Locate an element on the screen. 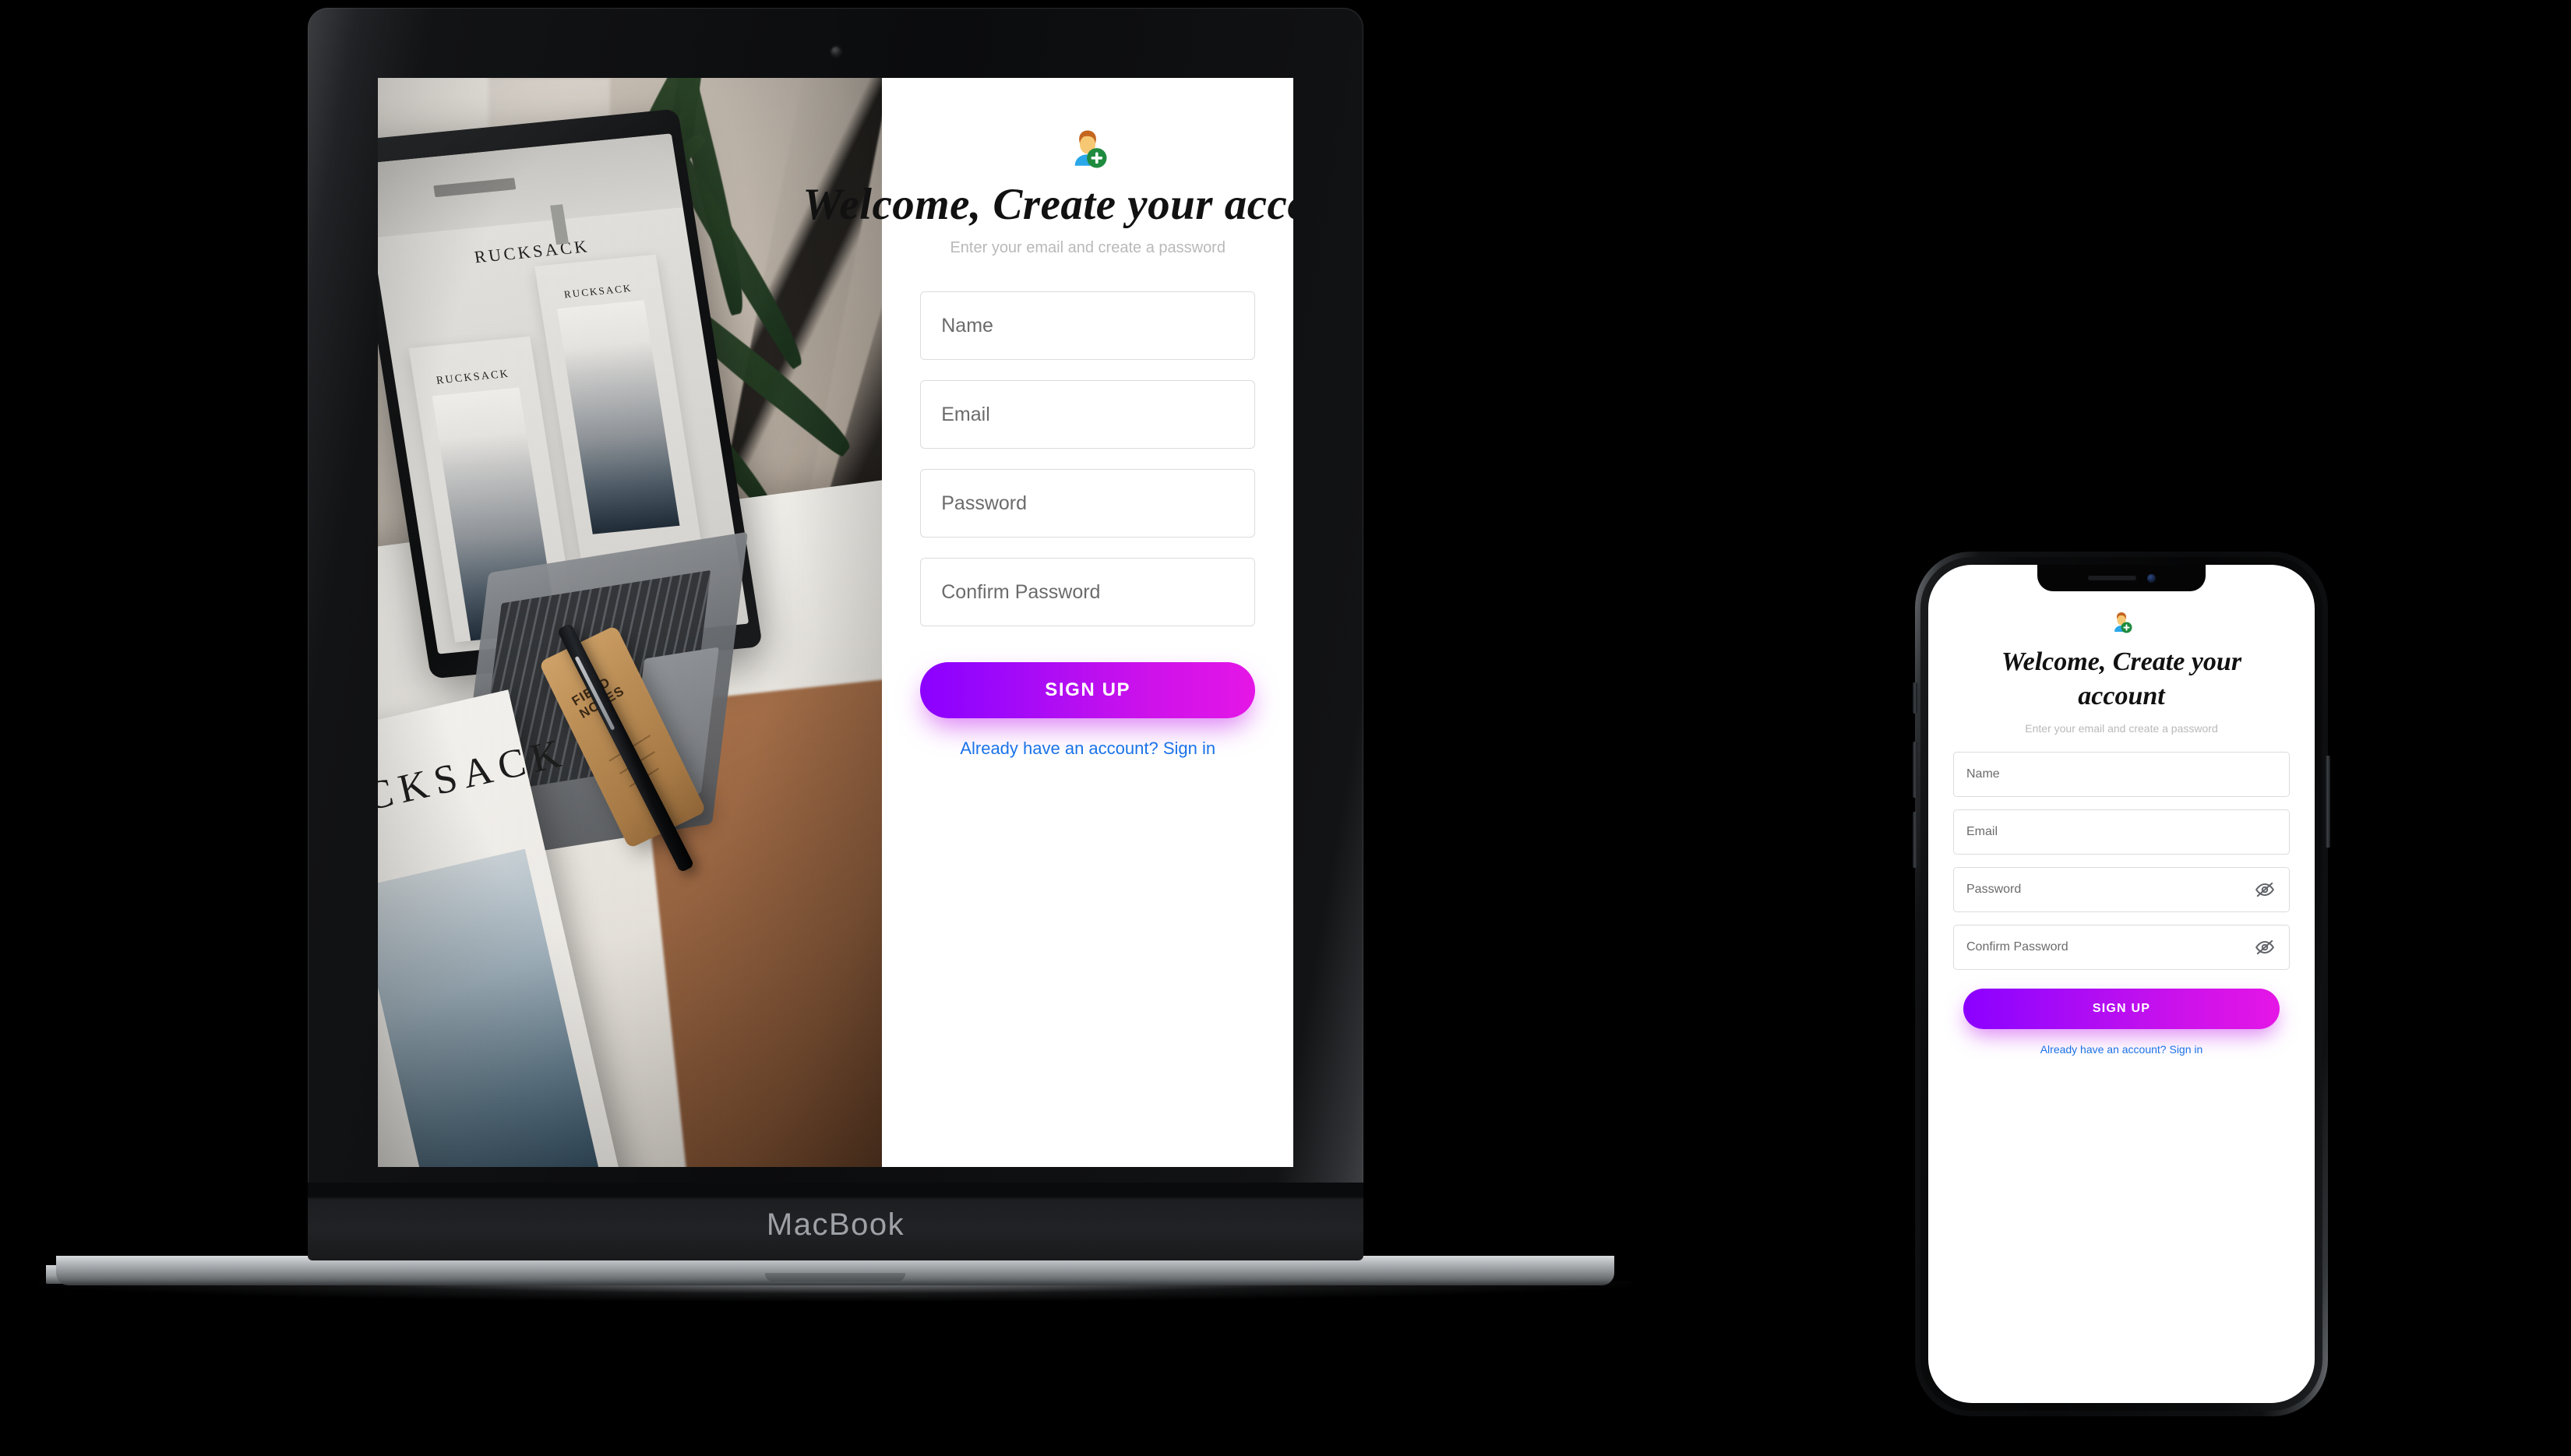  mobile-sign-in-link: Already have an account? Sign in is located at coordinates (2121, 1050).